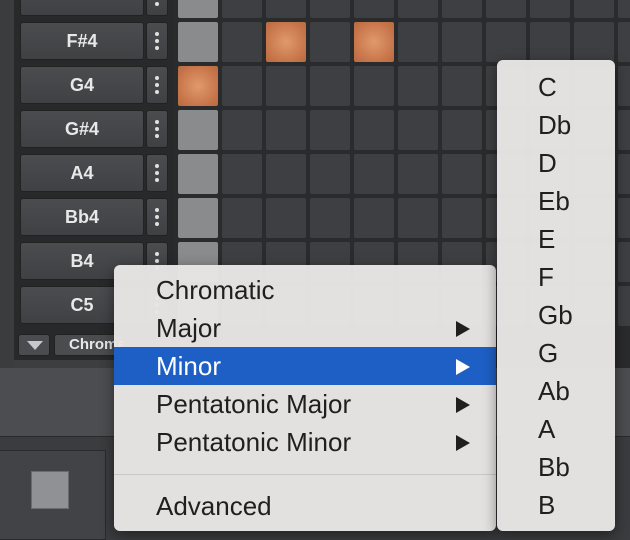  I want to click on submenu-item-f: F, so click(556, 277).